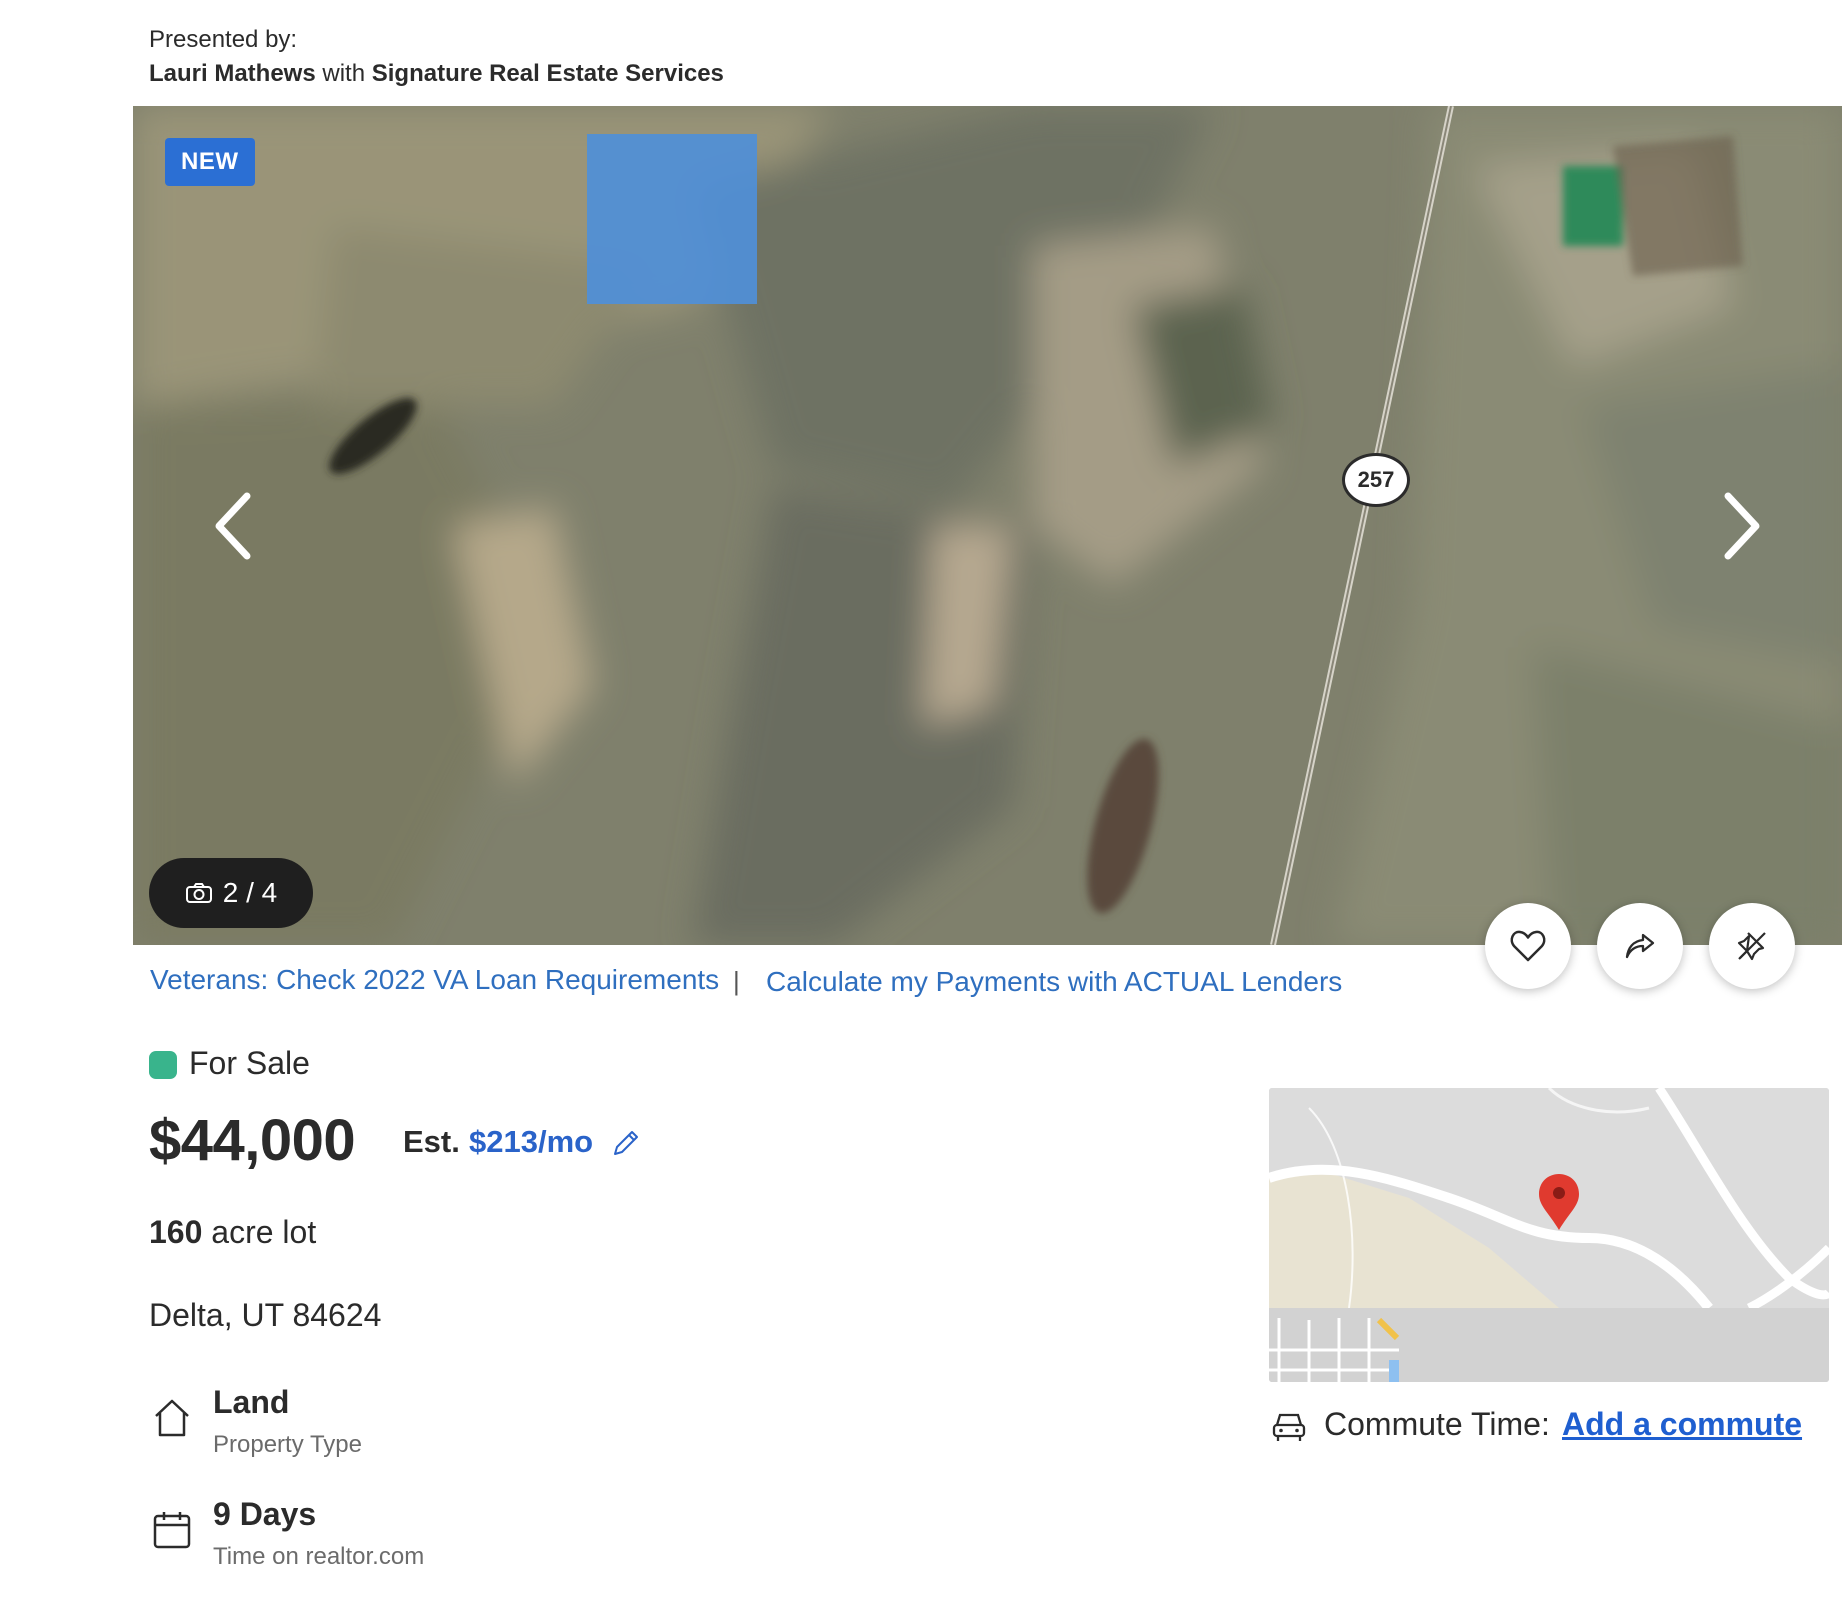 The height and width of the screenshot is (1608, 1842). I want to click on days-on-site-value: 9 Days, so click(265, 1514).